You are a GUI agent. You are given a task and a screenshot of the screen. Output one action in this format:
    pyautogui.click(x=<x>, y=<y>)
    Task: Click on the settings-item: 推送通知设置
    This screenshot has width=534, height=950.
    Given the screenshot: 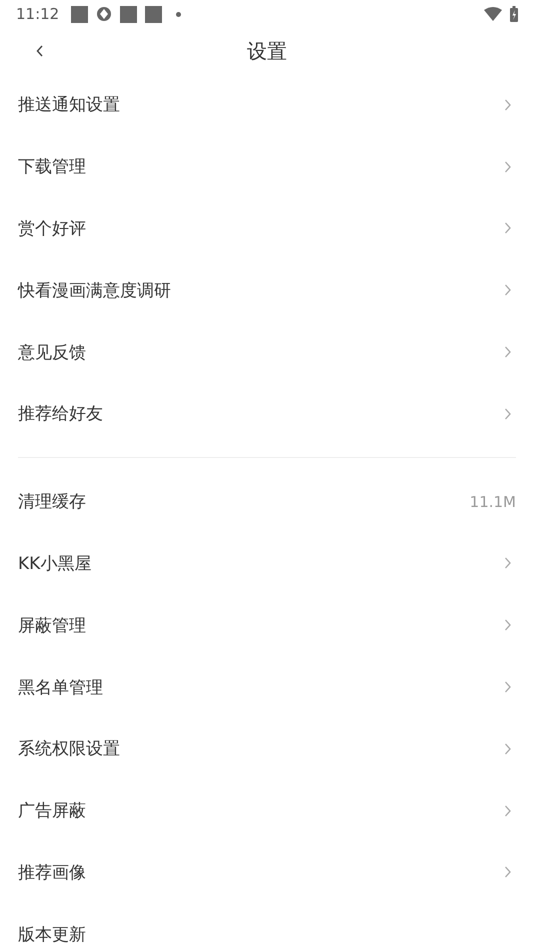 What is the action you would take?
    pyautogui.click(x=267, y=105)
    